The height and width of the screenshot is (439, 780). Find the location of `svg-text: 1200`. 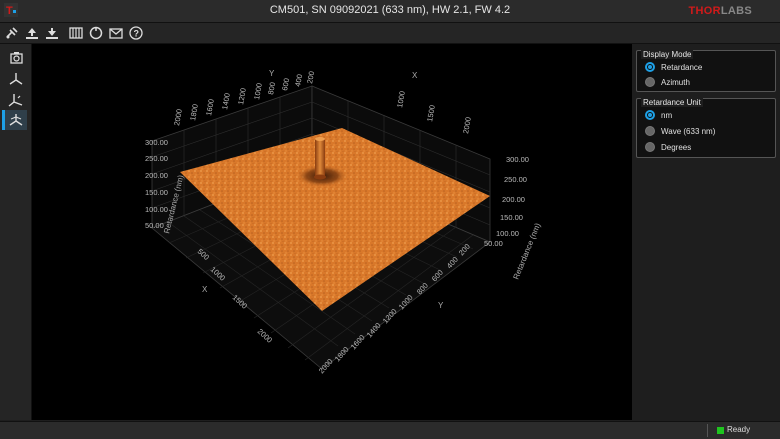

svg-text: 1200 is located at coordinates (242, 96).